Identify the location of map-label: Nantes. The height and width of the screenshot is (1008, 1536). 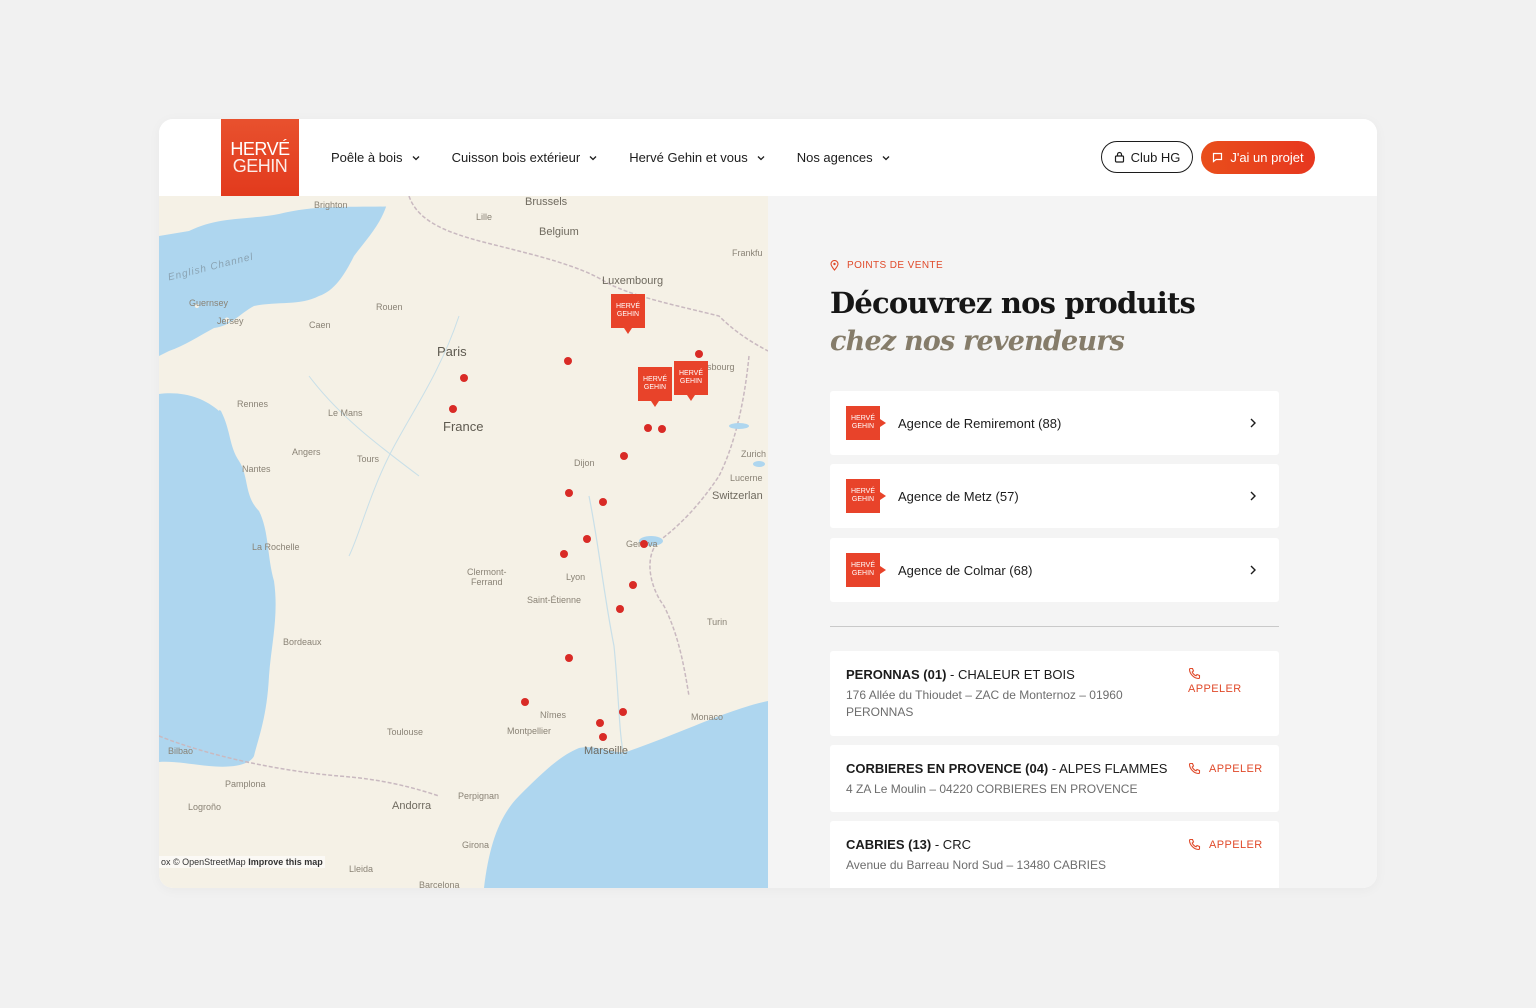
(256, 469).